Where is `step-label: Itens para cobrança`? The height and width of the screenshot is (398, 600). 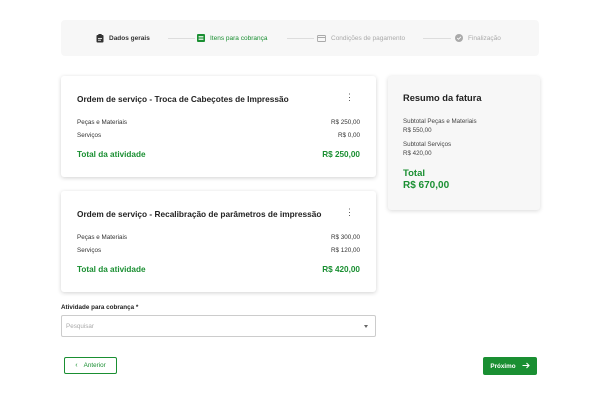 step-label: Itens para cobrança is located at coordinates (239, 38).